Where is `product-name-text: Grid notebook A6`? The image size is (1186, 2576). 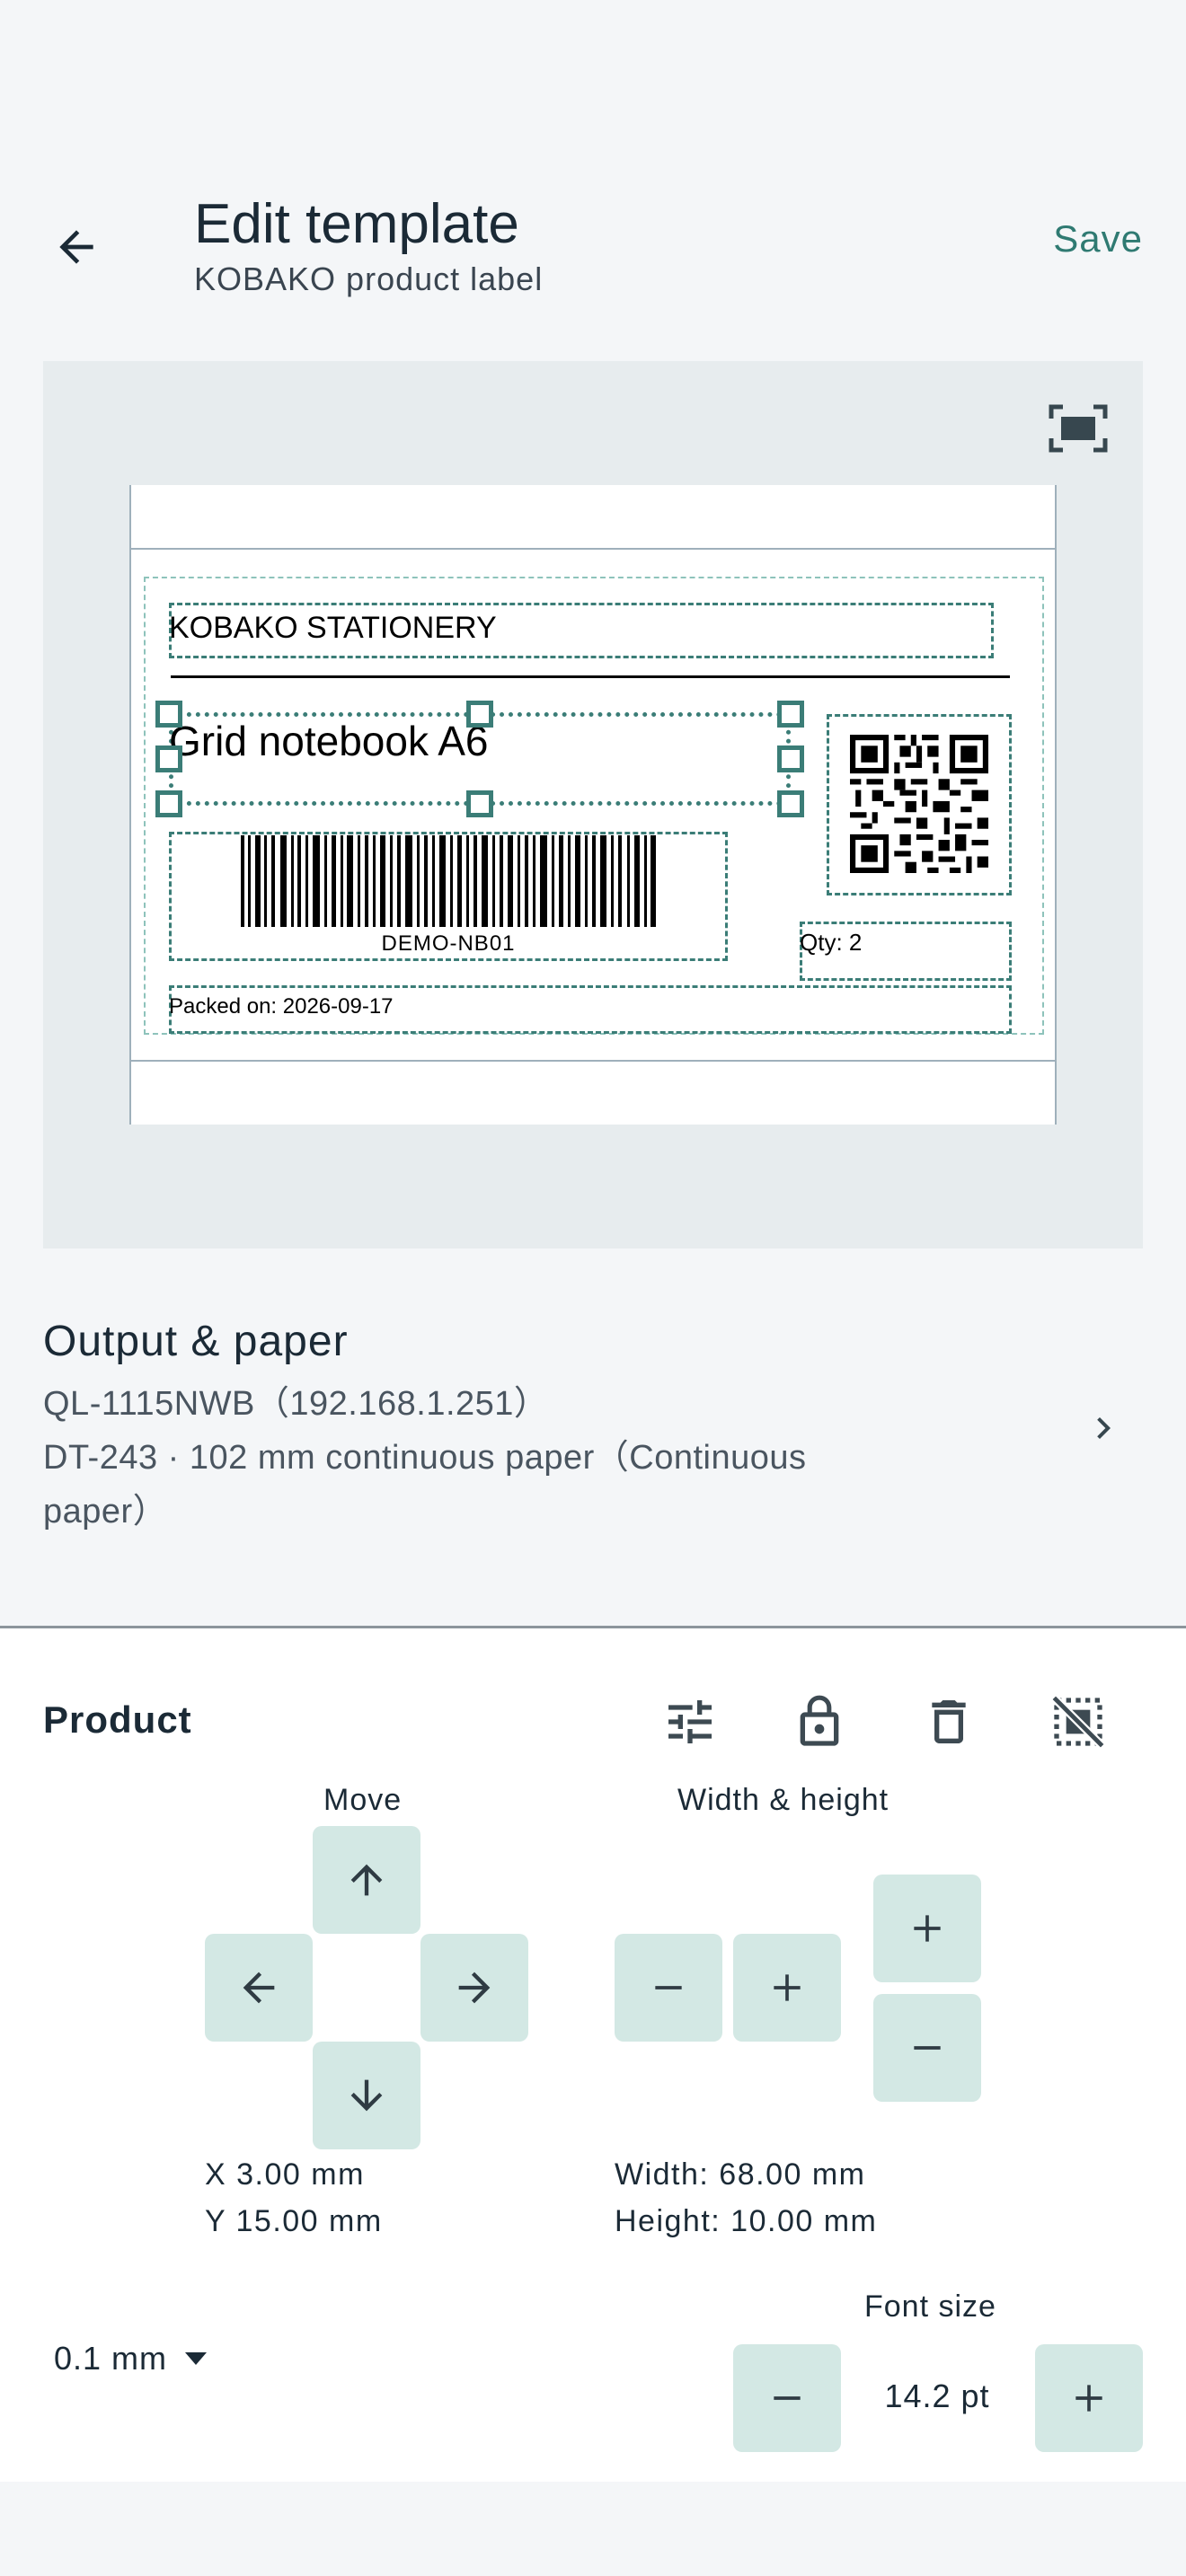 product-name-text: Grid notebook A6 is located at coordinates (329, 741).